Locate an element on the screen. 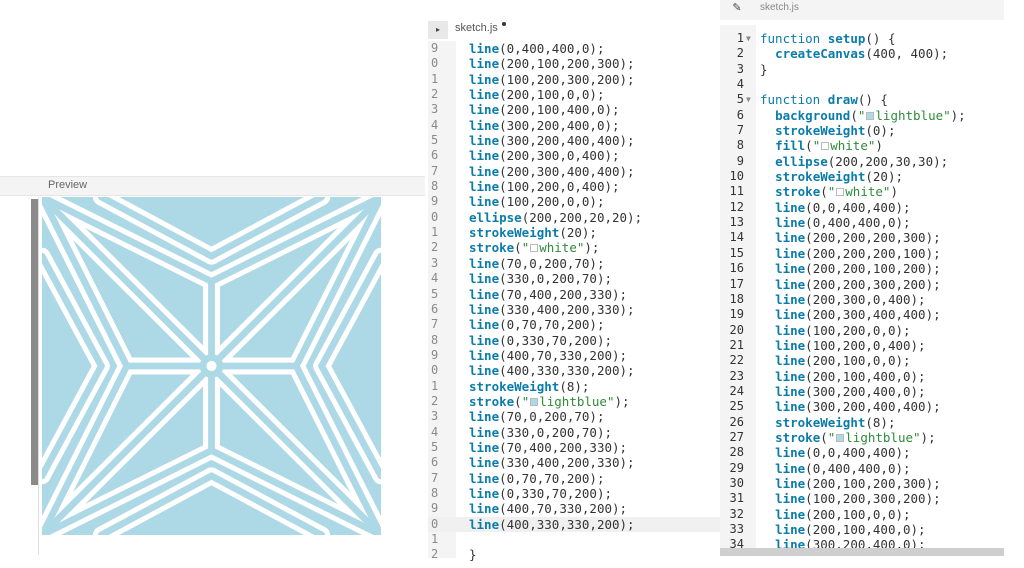  code-line: 5 line(300,200,400,400); is located at coordinates (574, 140).